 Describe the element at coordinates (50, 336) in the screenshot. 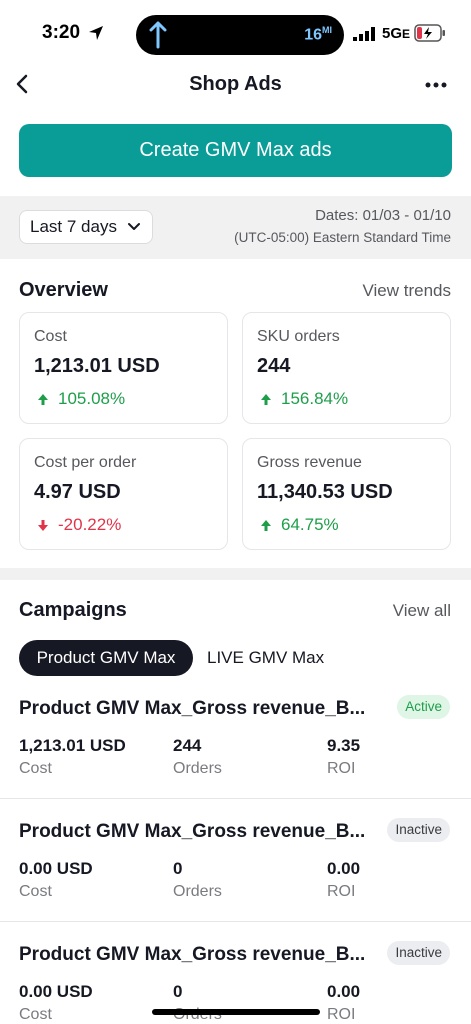

I see `metric-label: Cost` at that location.